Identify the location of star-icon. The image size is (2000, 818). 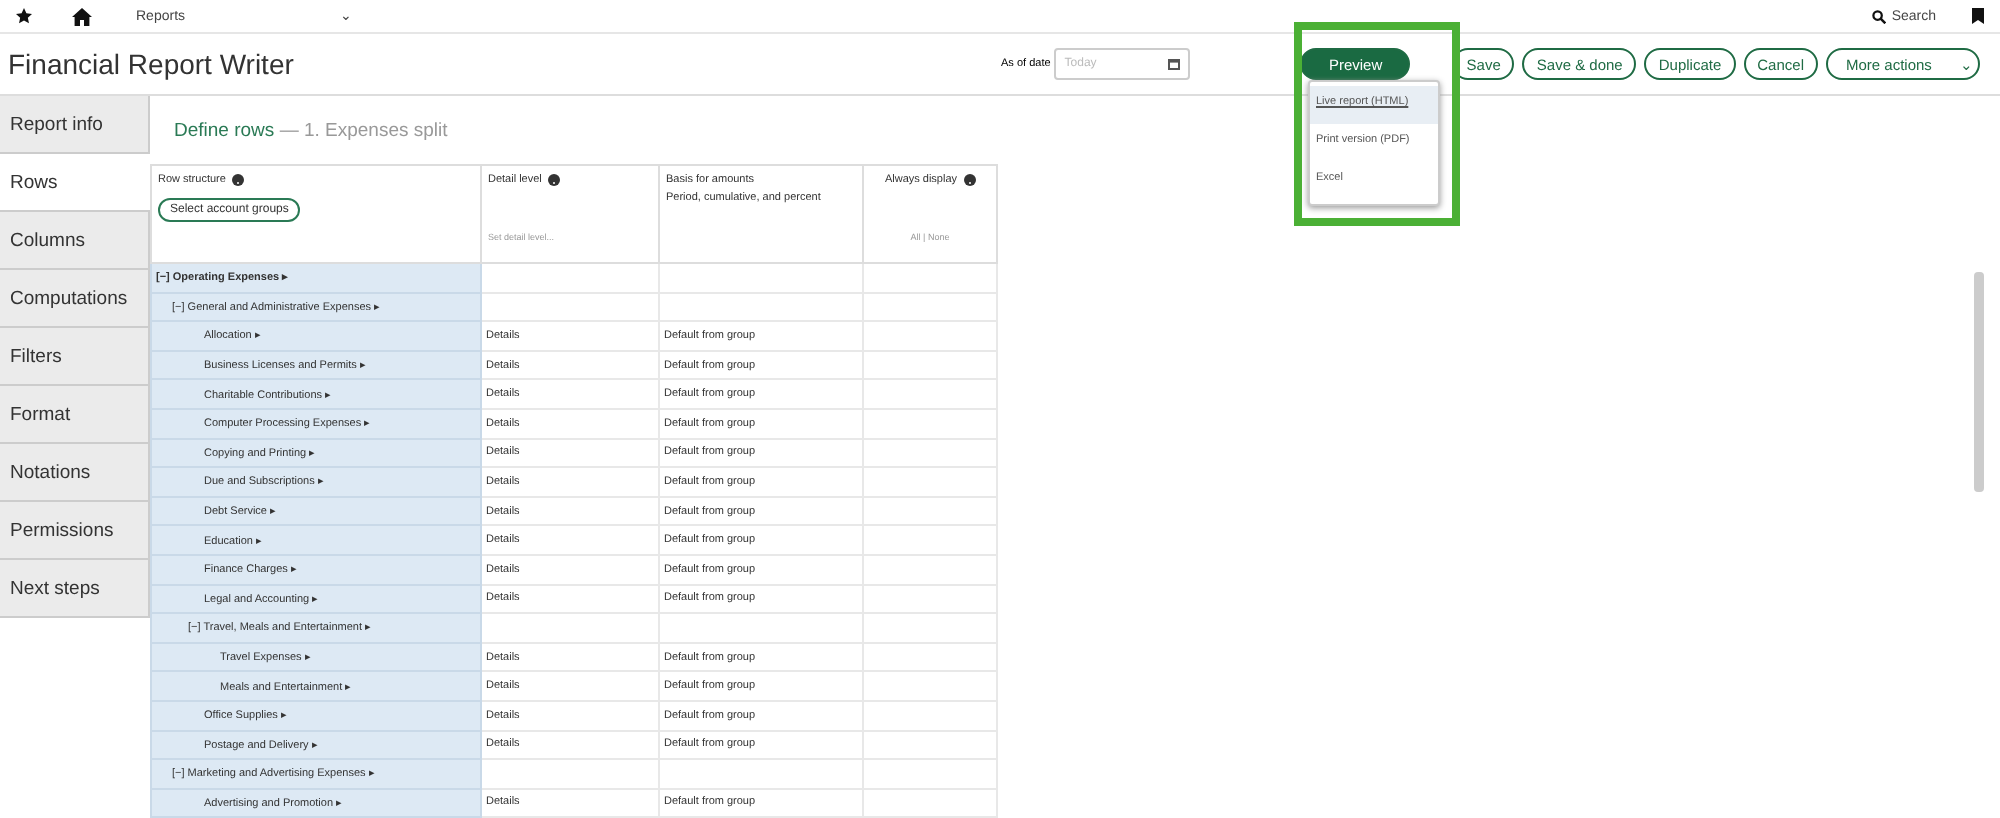
(24, 16).